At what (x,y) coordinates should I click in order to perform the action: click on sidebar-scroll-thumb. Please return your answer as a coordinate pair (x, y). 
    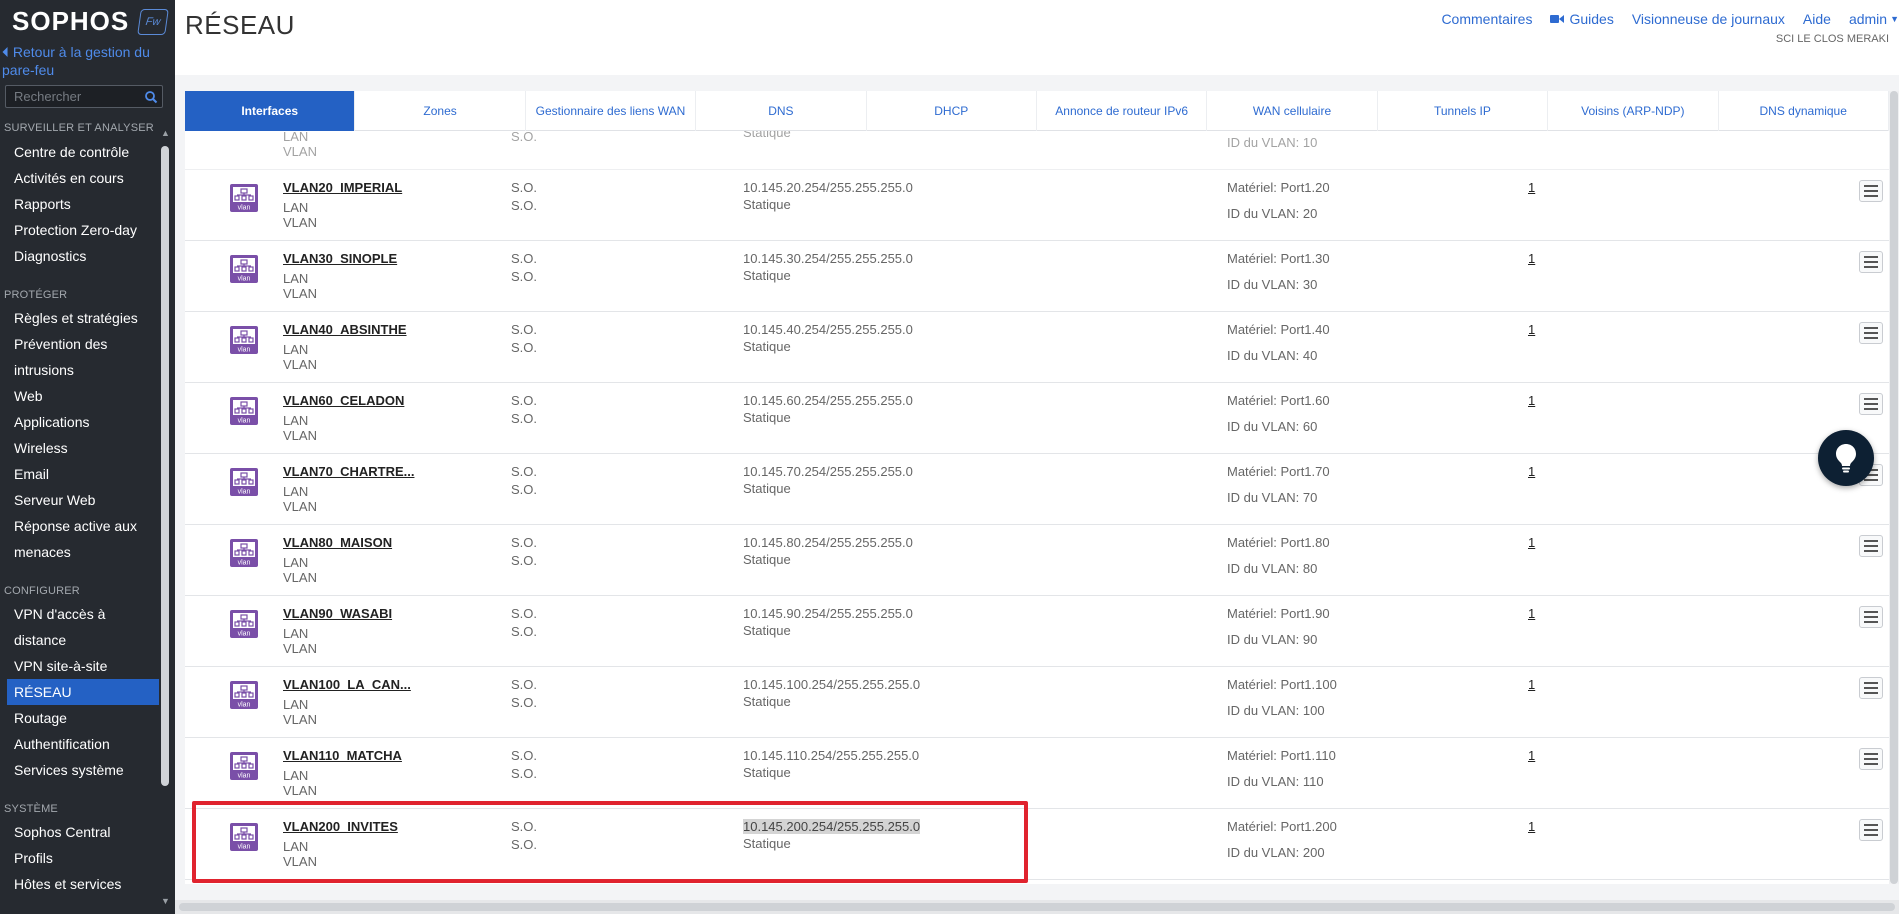
    Looking at the image, I should click on (165, 466).